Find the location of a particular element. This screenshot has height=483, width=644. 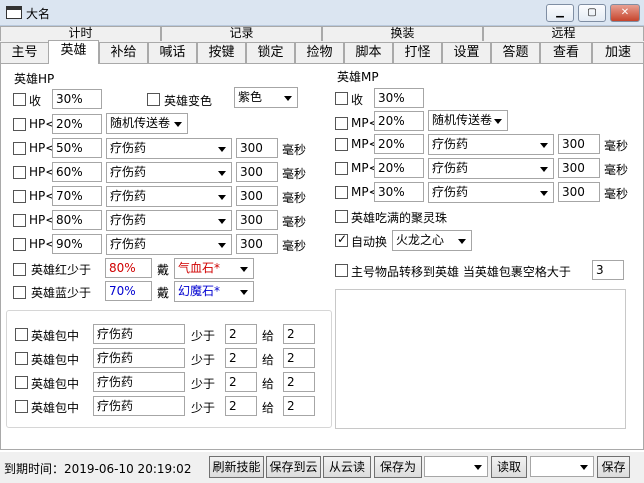

tab-speed: 加速 is located at coordinates (618, 52).